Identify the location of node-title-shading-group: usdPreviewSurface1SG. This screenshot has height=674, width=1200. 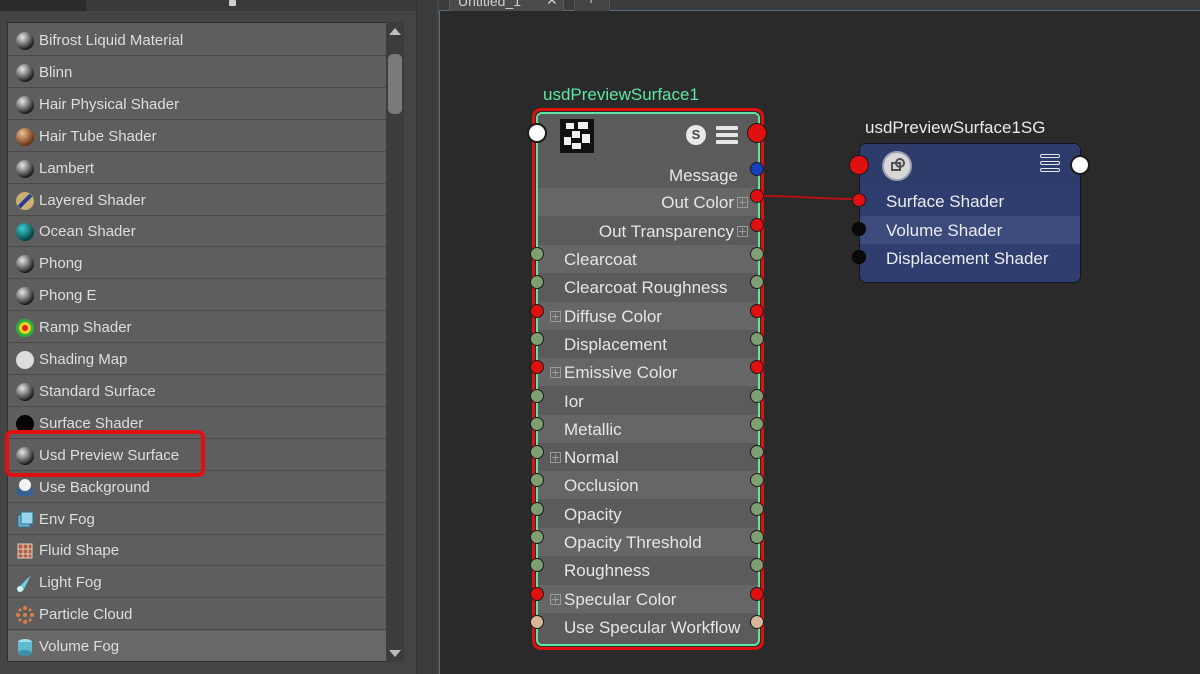
(955, 127).